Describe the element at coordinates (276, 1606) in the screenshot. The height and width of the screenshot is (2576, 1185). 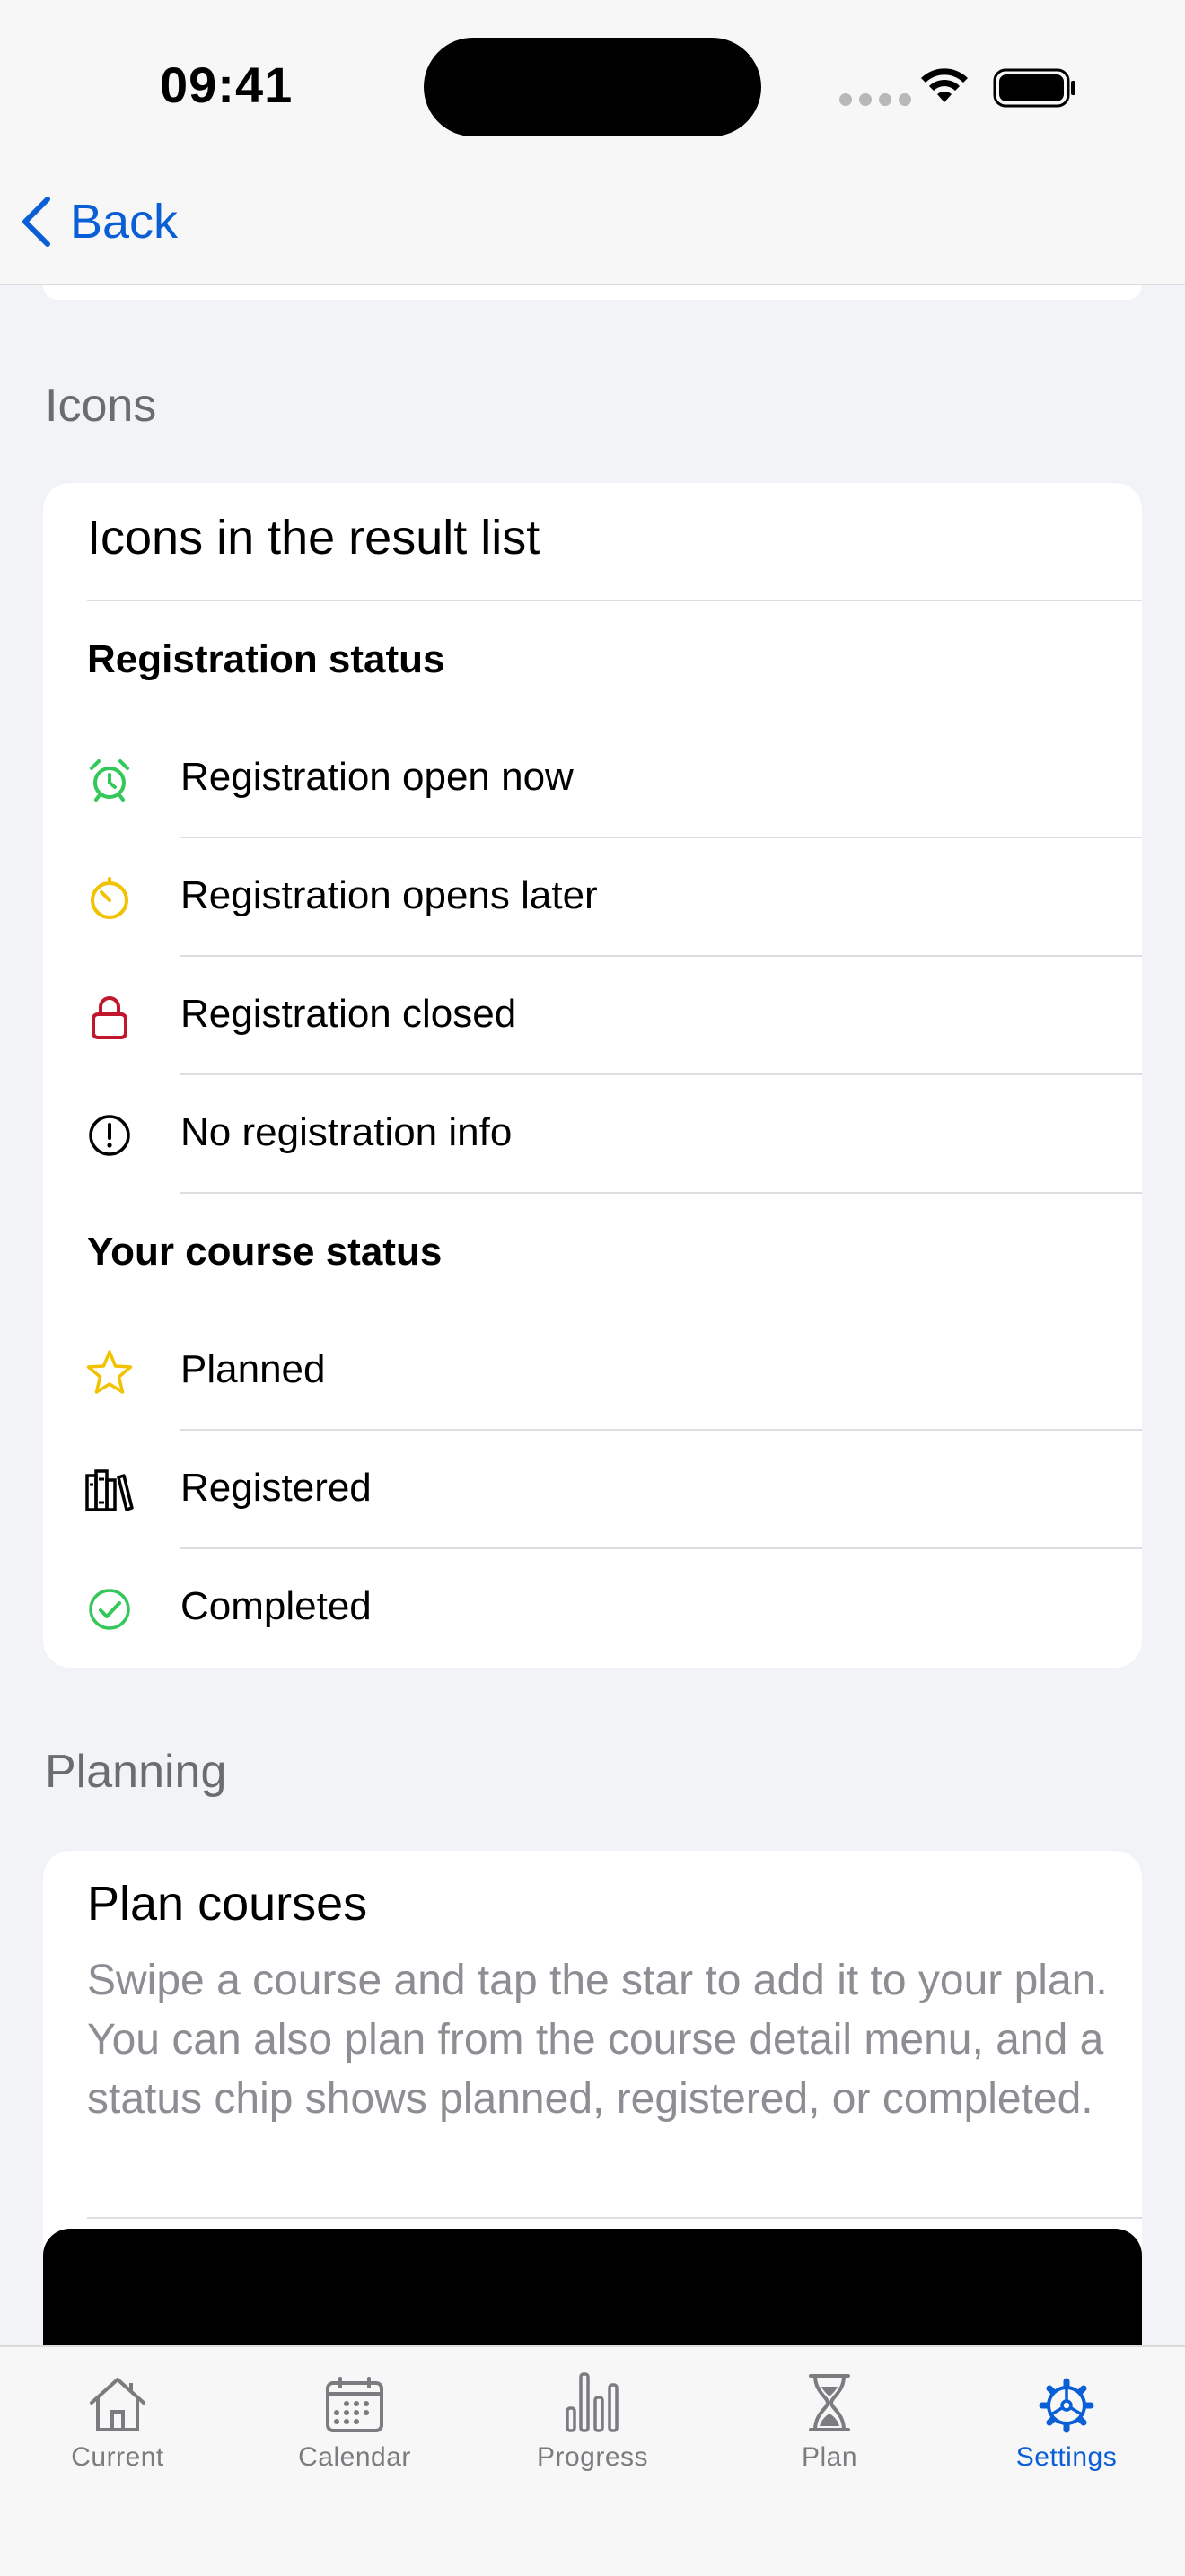
I see `course-item-label: Completed` at that location.